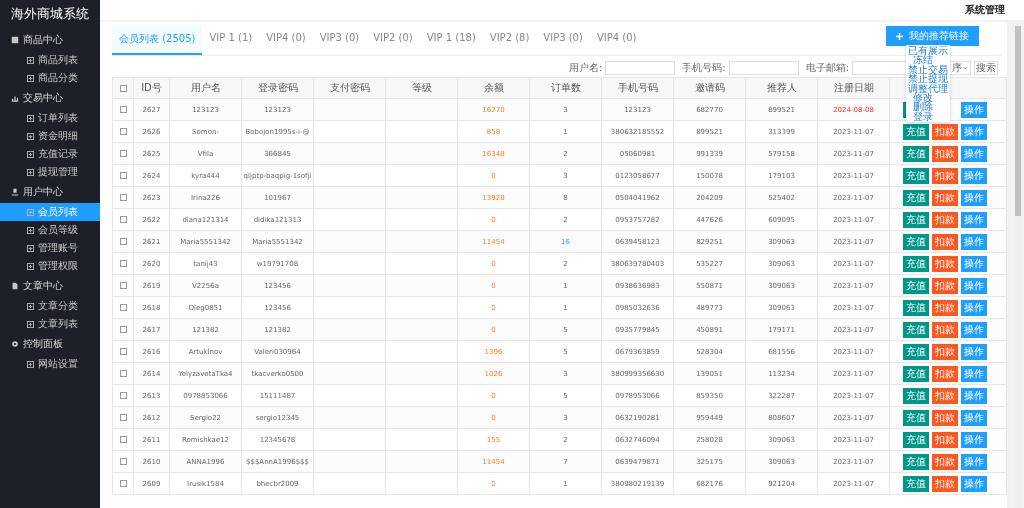 The image size is (1024, 508). Describe the element at coordinates (50, 60) in the screenshot. I see `sidebar-item: 商品列表` at that location.